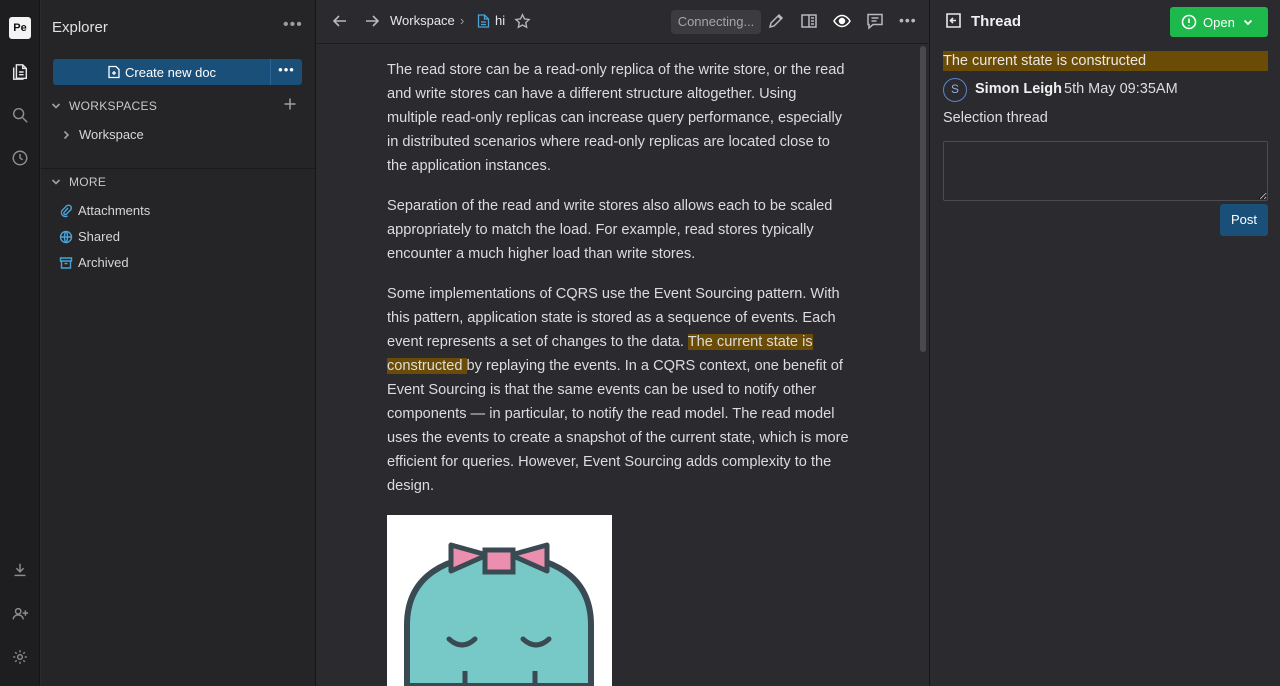 This screenshot has width=1280, height=686. What do you see at coordinates (1121, 89) in the screenshot?
I see `comment-timestamp: 5th May 09:35AM` at bounding box center [1121, 89].